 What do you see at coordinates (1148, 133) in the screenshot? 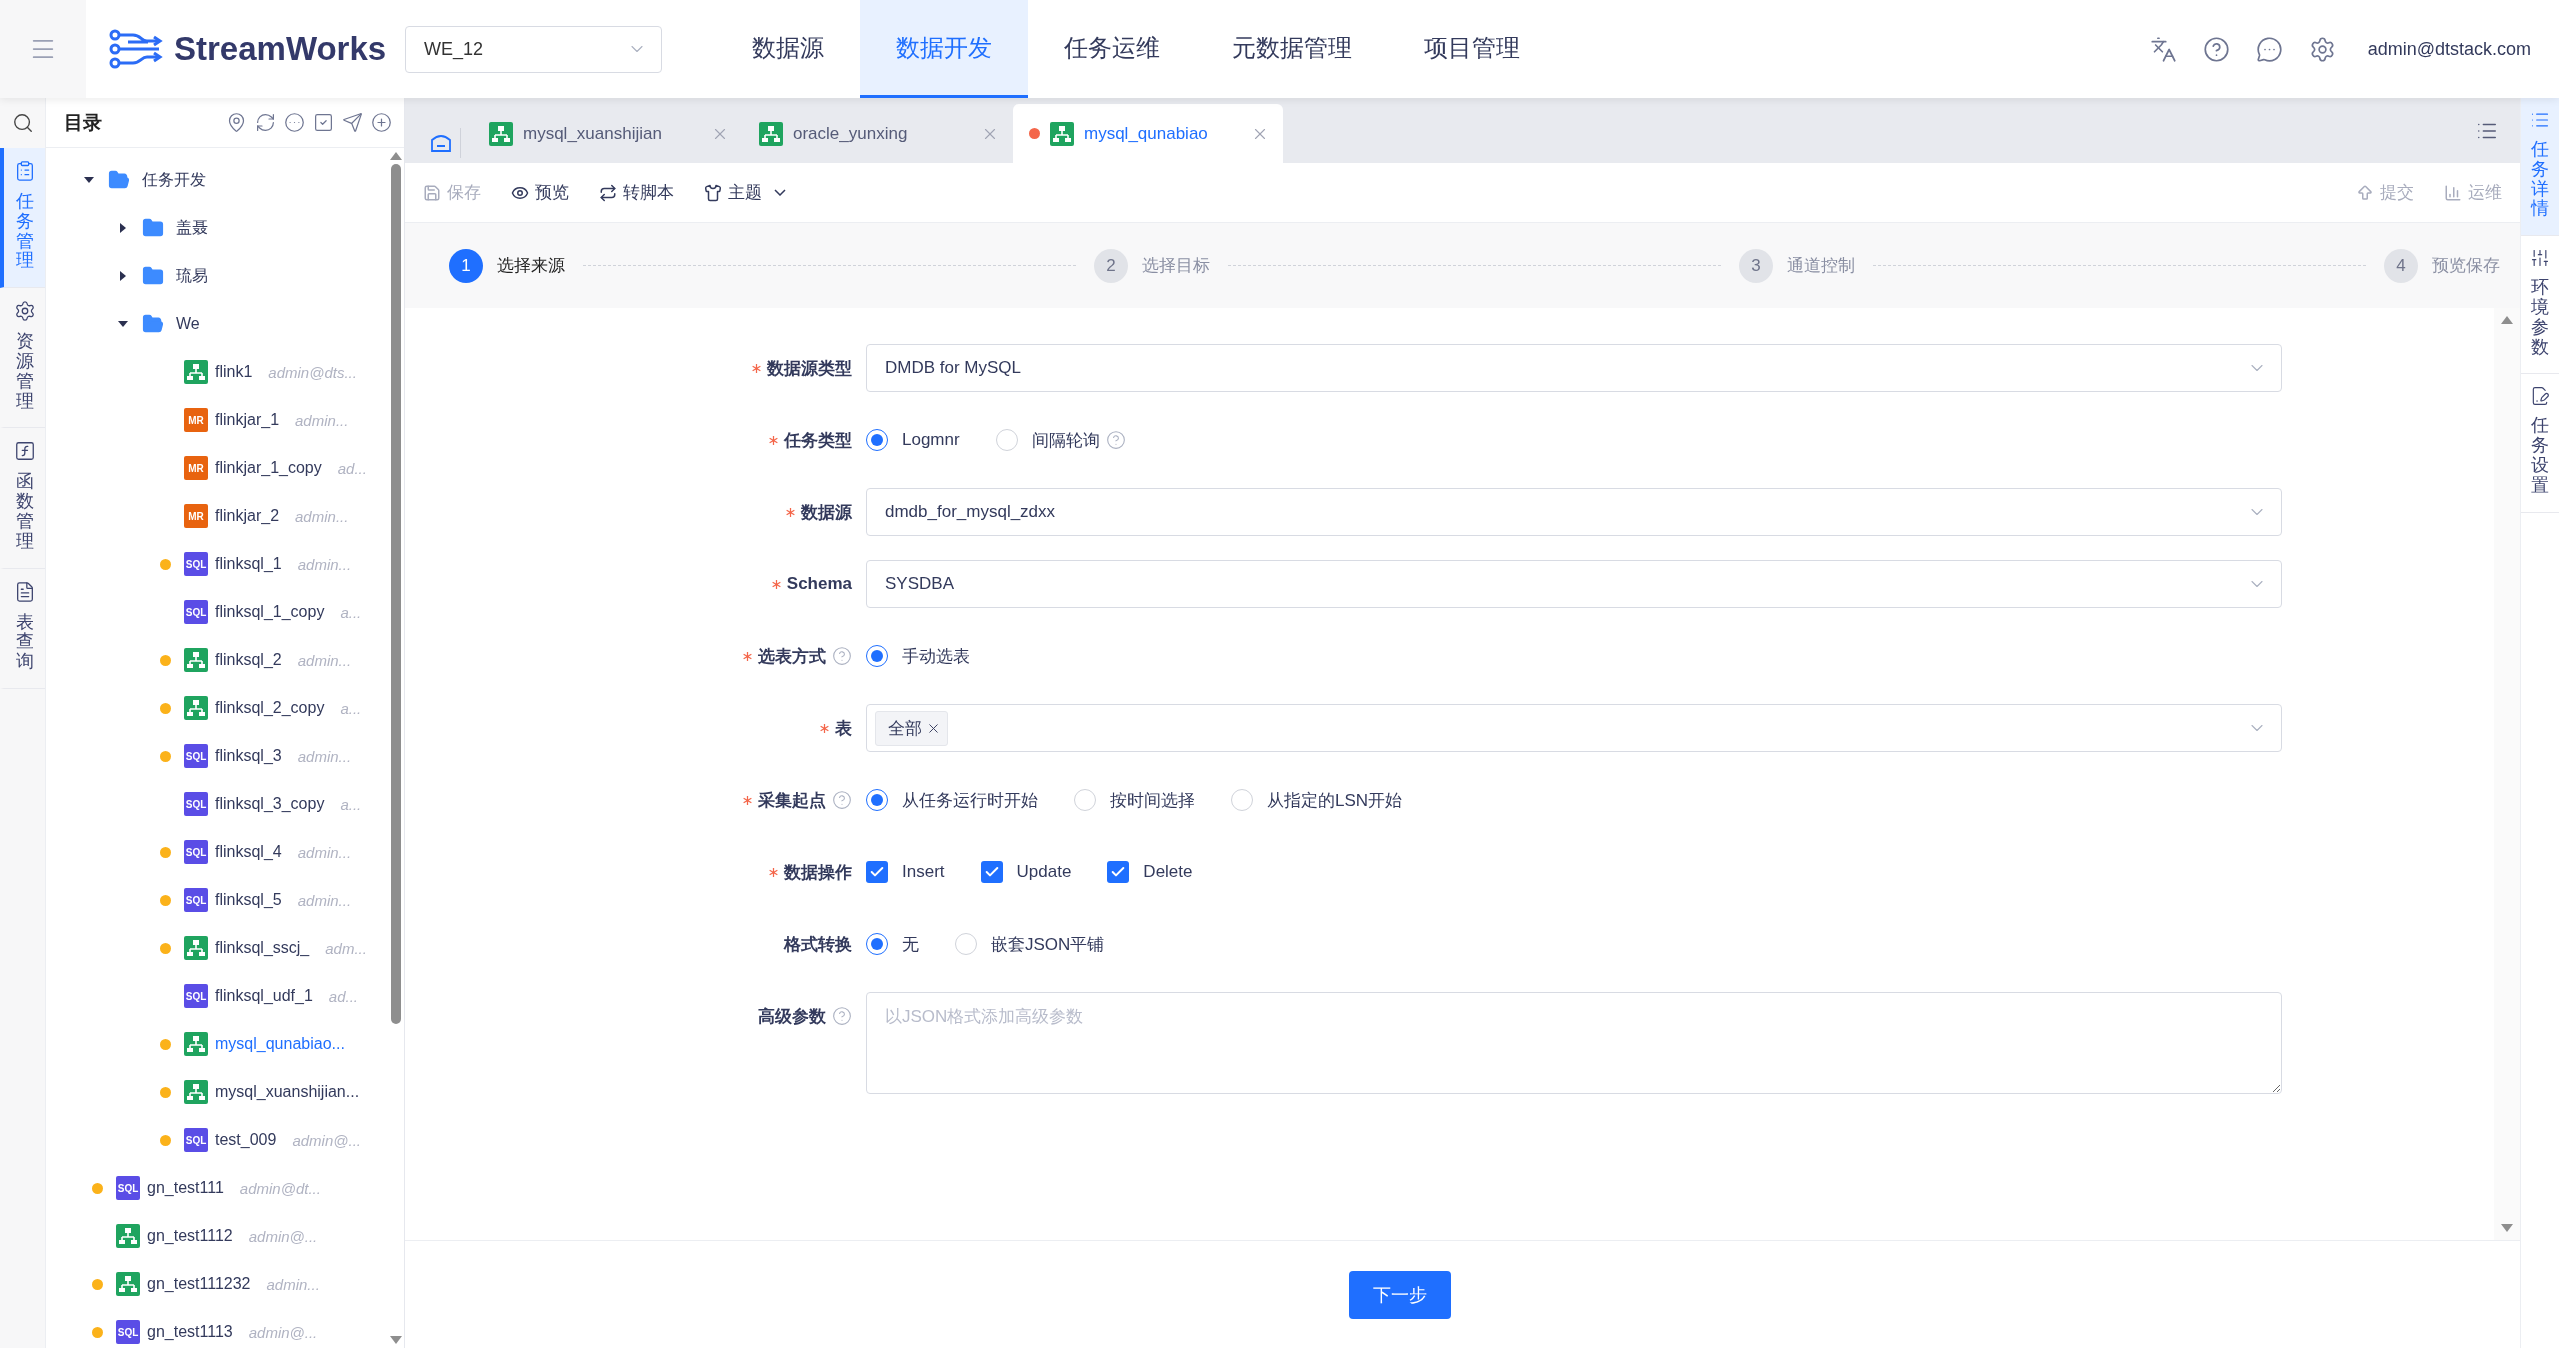
I see `editor-tab: mysql_qunabiao` at bounding box center [1148, 133].